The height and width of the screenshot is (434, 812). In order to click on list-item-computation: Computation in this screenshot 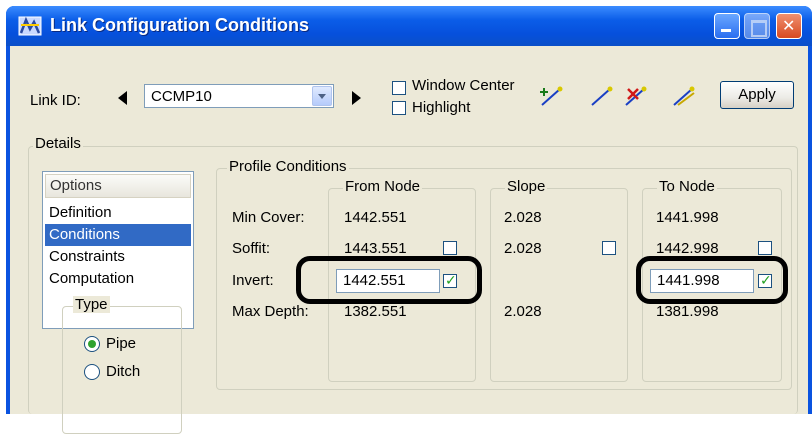, I will do `click(118, 279)`.